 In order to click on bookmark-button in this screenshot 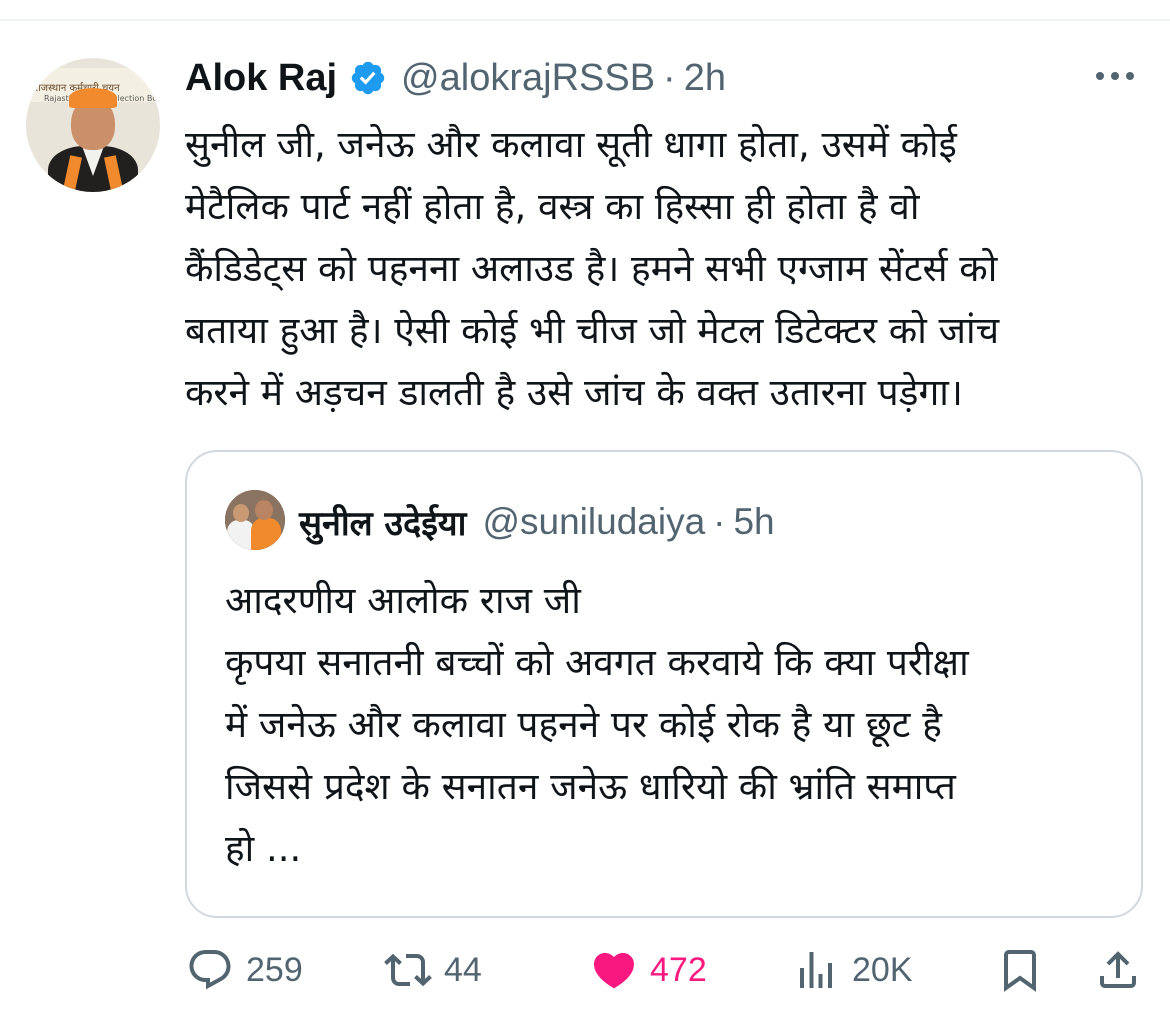, I will do `click(1020, 970)`.